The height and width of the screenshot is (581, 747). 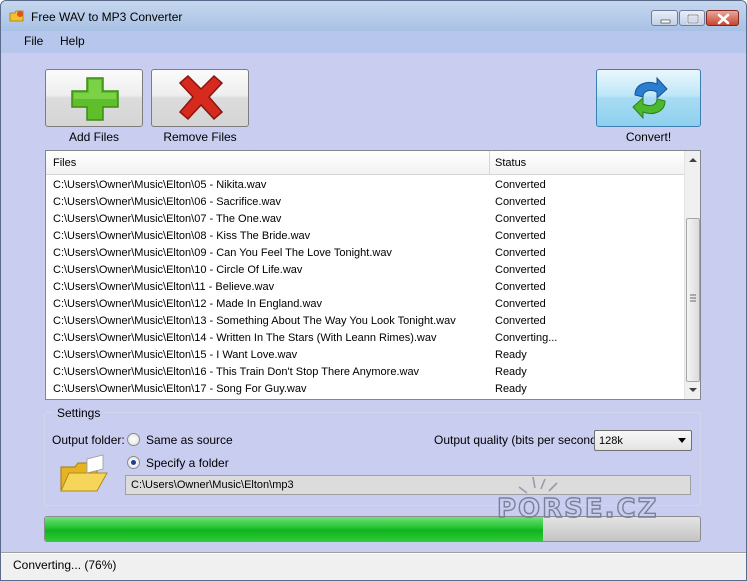 What do you see at coordinates (72, 41) in the screenshot?
I see `menu-help: Help` at bounding box center [72, 41].